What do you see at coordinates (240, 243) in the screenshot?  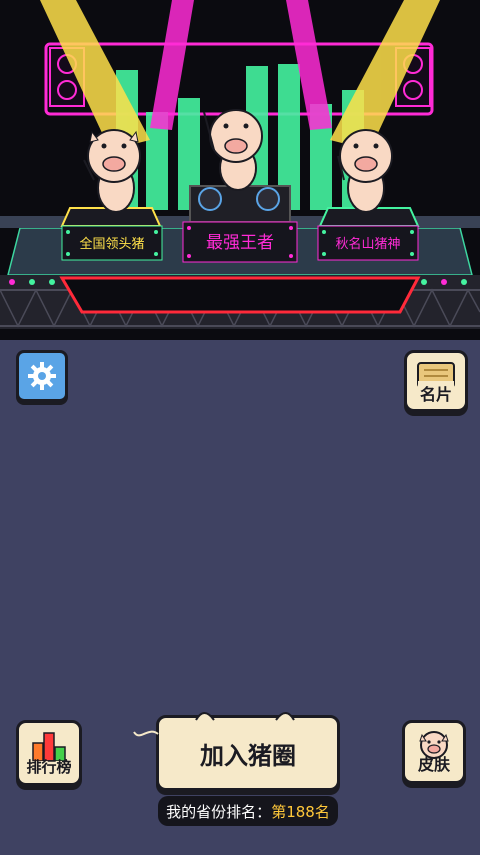 I see `center-podium-label: 最强王者` at bounding box center [240, 243].